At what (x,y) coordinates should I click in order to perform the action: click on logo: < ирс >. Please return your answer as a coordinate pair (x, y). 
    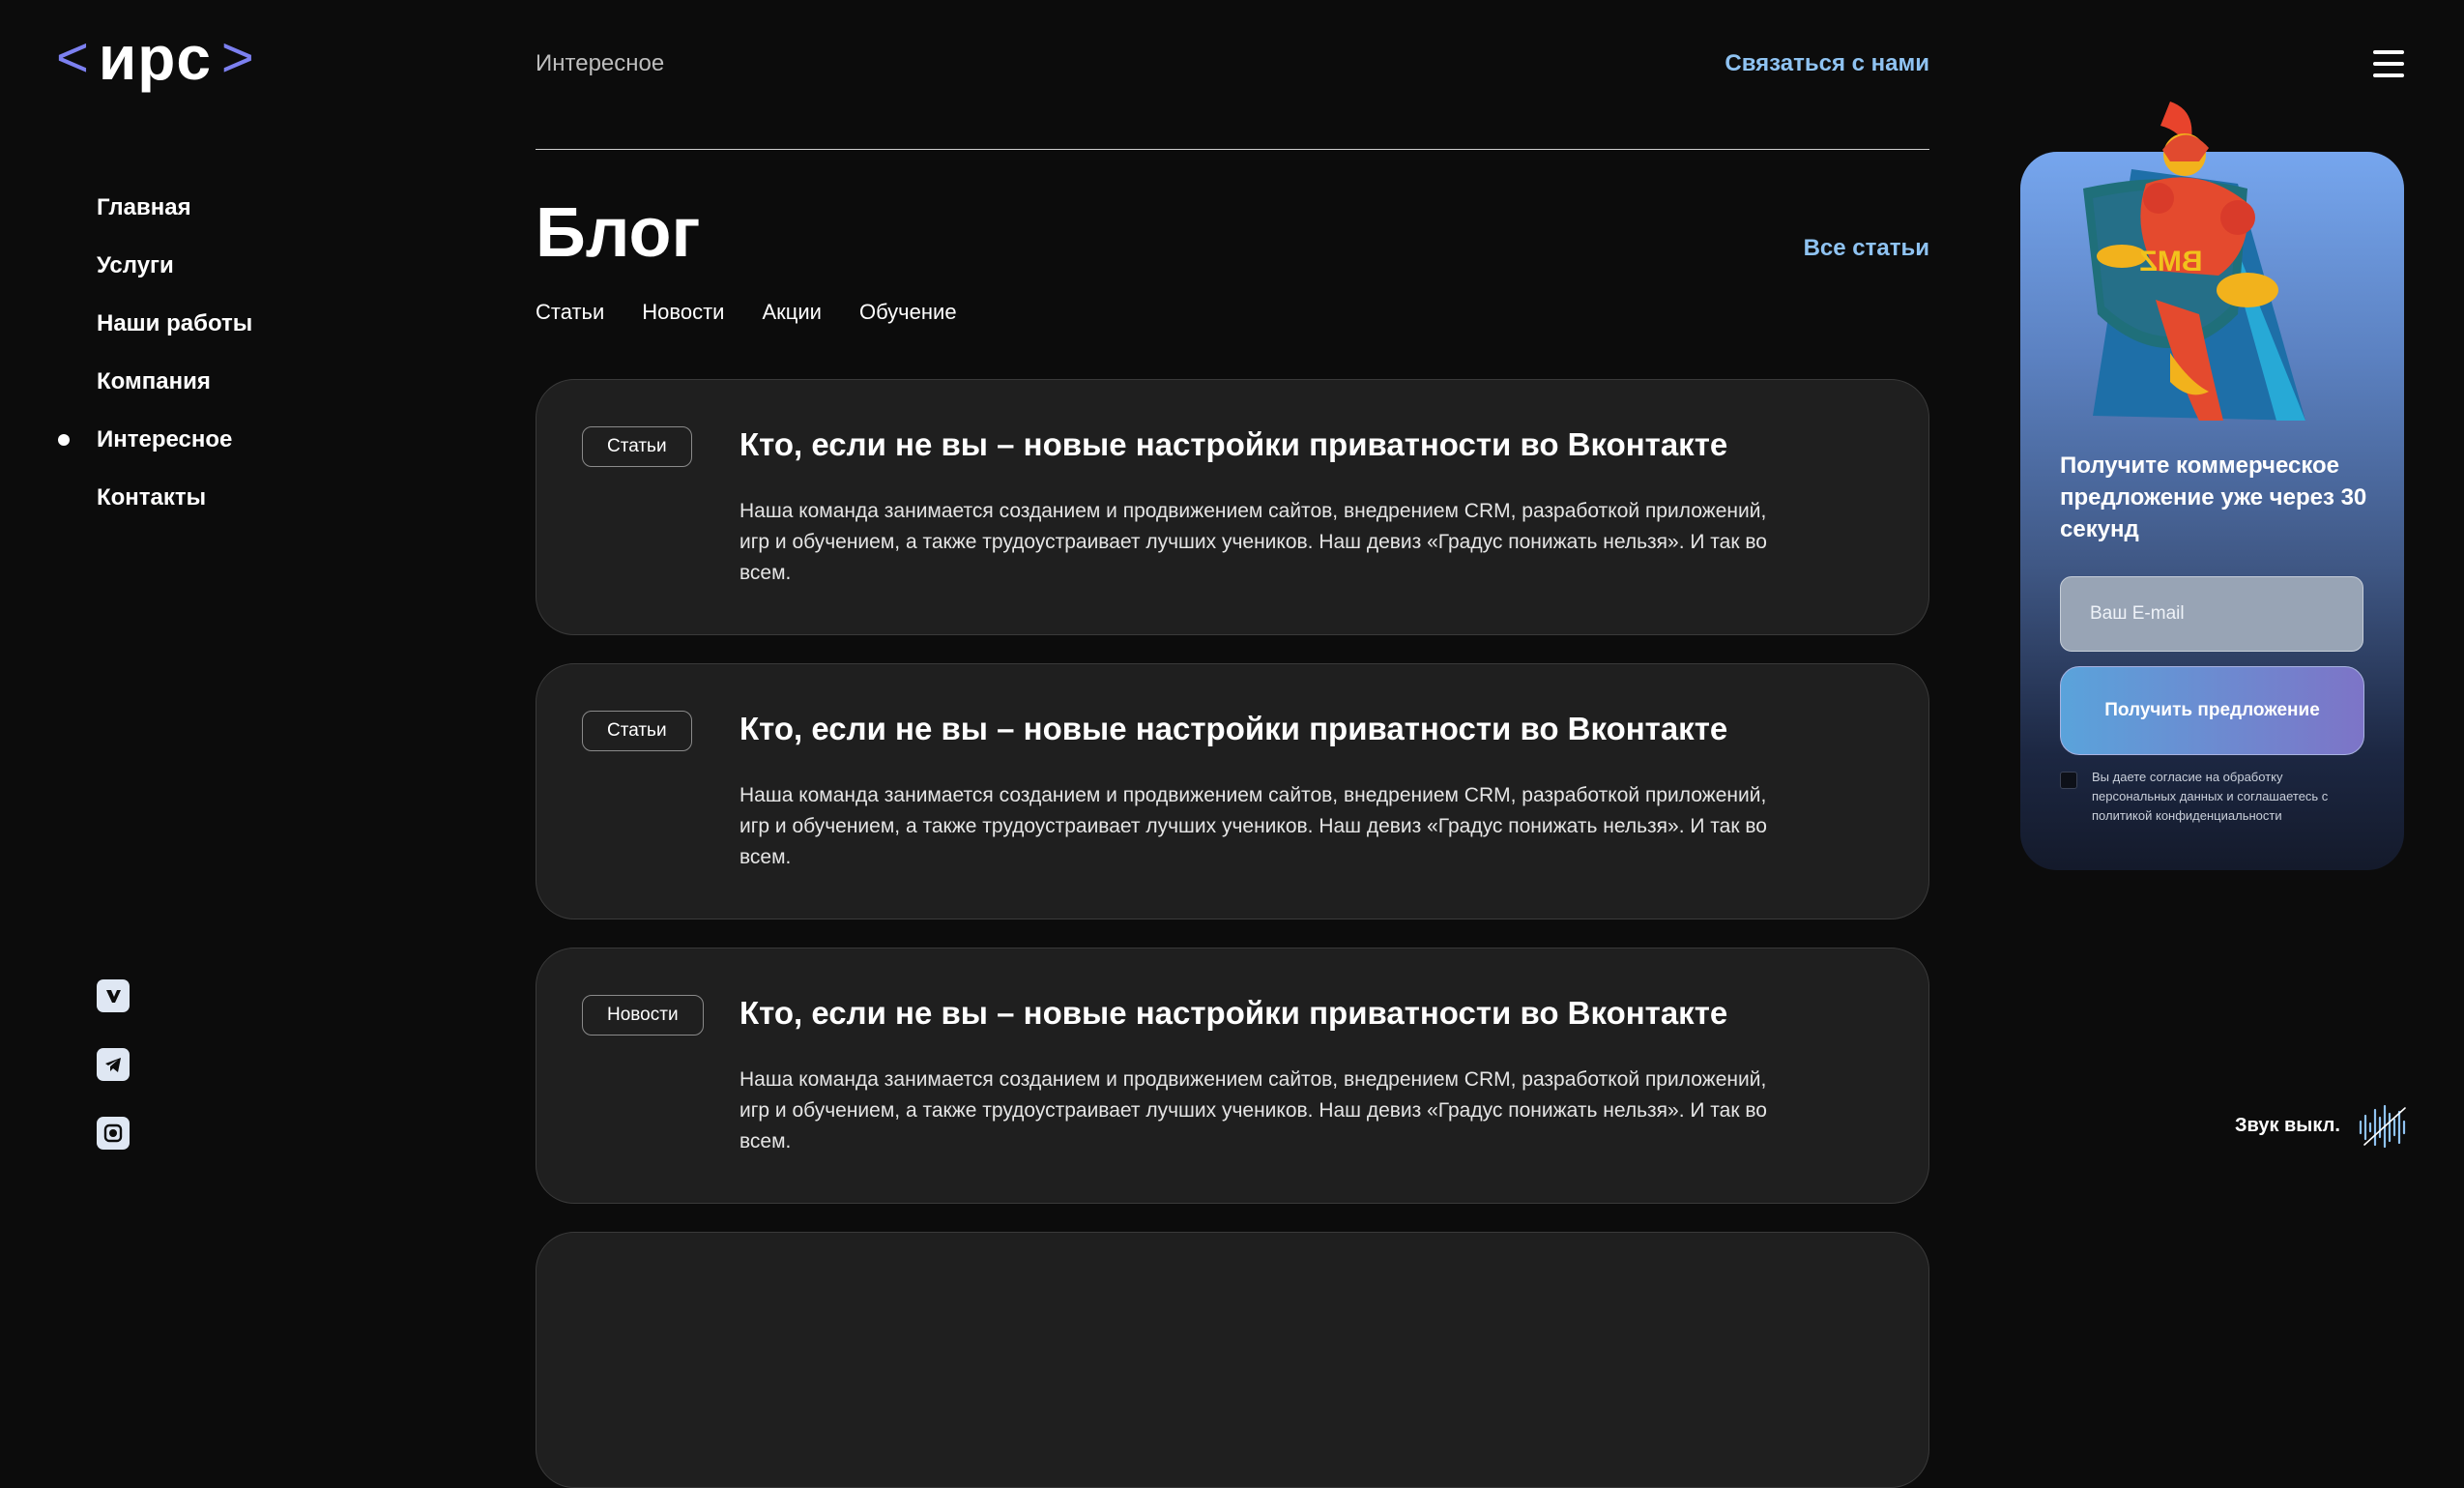
    Looking at the image, I should click on (155, 58).